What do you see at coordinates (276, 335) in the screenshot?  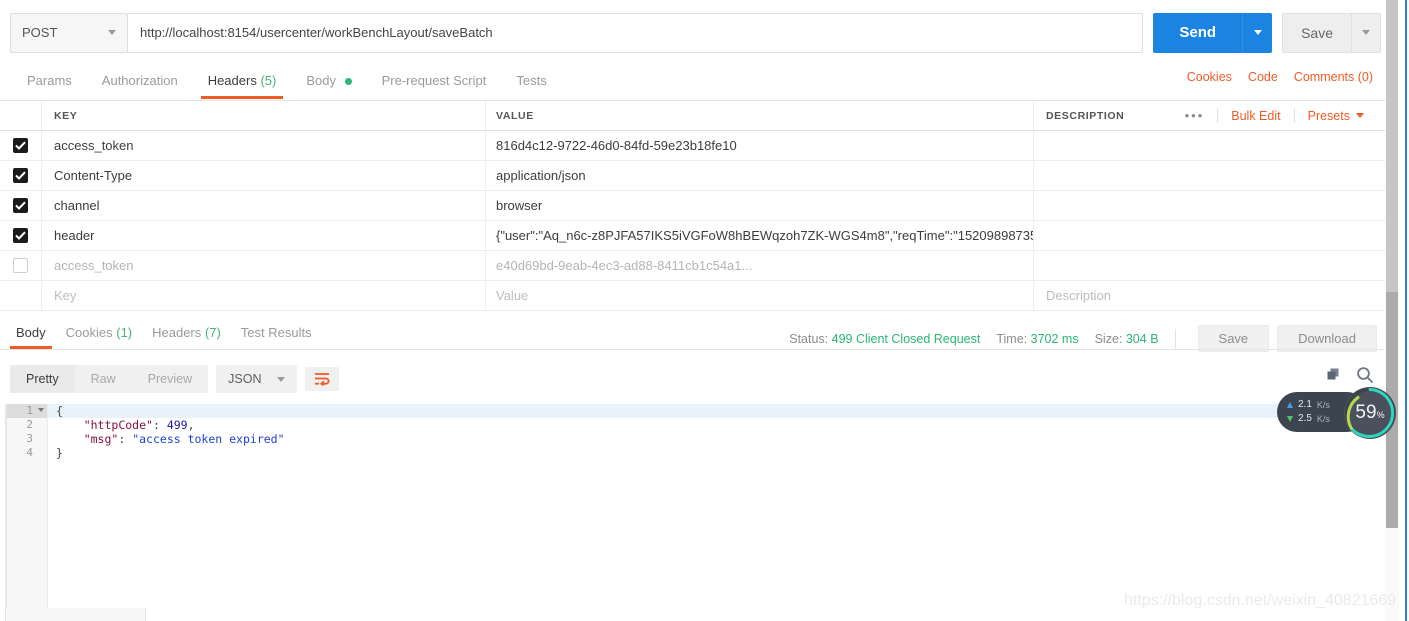 I see `response-tab-test-results: Test Results` at bounding box center [276, 335].